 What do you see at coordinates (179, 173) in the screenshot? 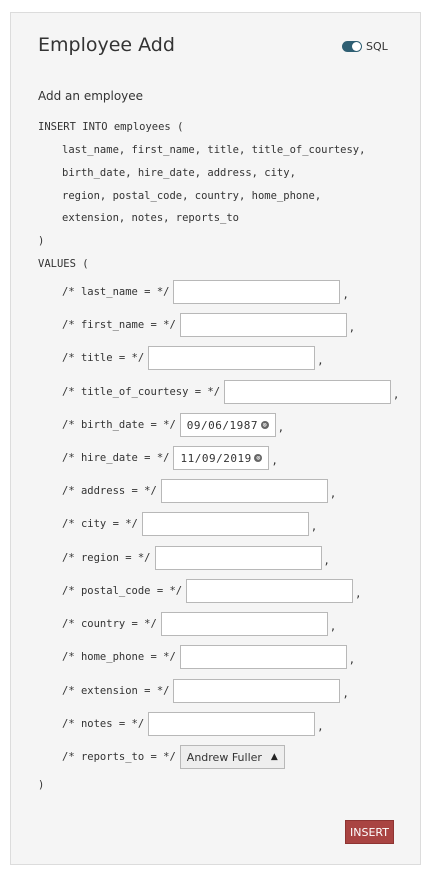
I see `sql-columns-line: birth_date, hire_date, address, city,` at bounding box center [179, 173].